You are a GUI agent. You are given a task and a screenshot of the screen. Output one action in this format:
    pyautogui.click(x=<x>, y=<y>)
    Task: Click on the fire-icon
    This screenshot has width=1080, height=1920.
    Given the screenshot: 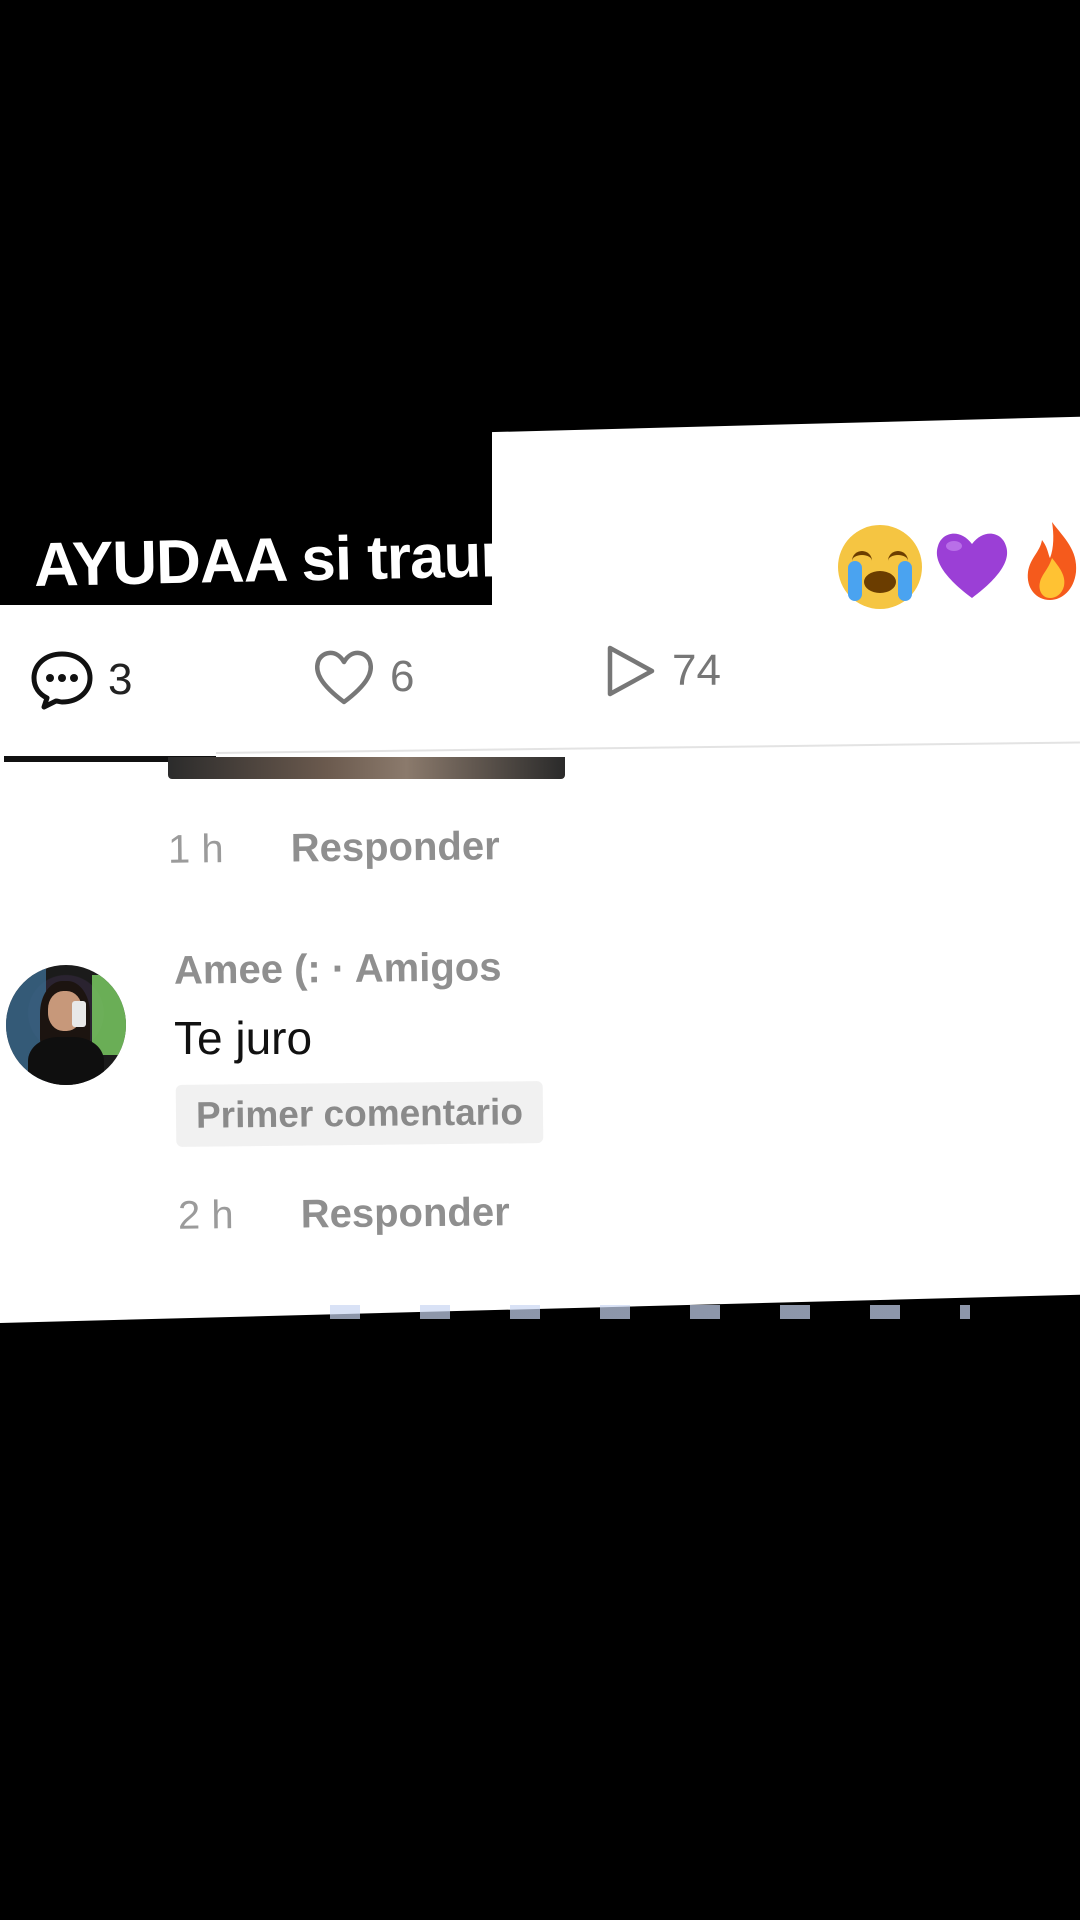 What is the action you would take?
    pyautogui.click(x=1052, y=561)
    